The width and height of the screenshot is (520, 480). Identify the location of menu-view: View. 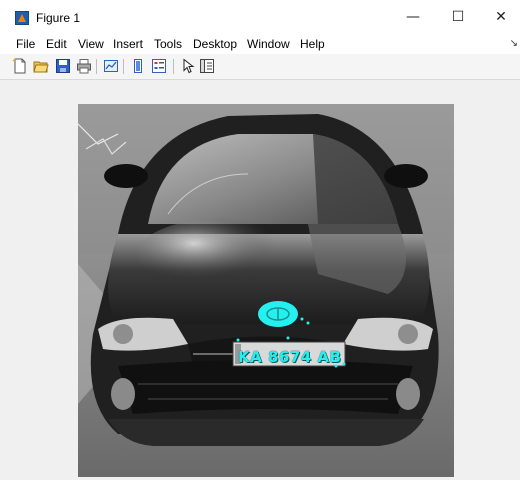
(91, 44).